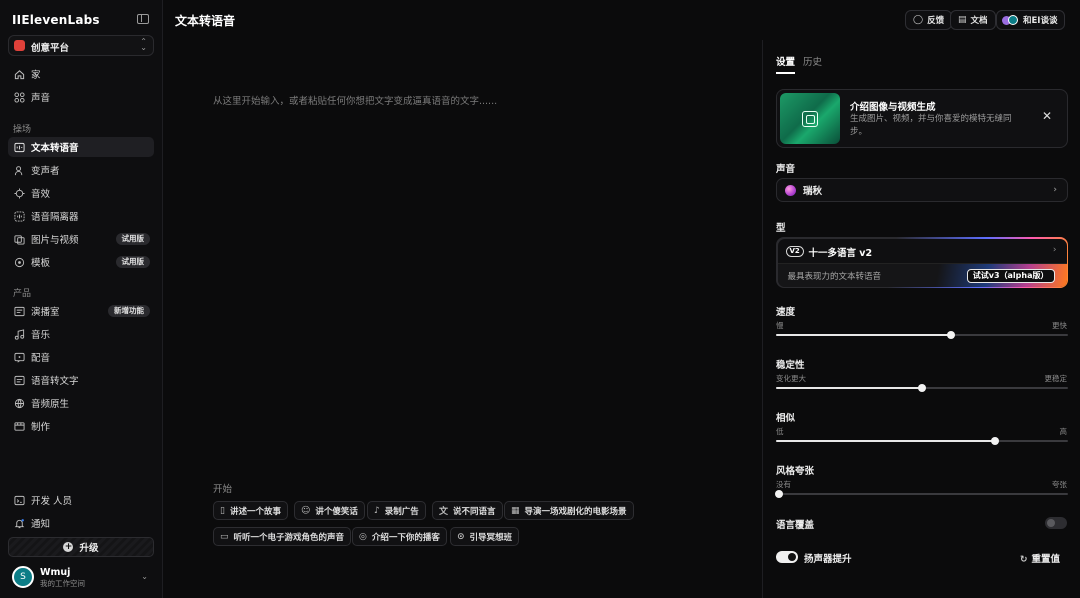  I want to click on gamepad-icon: ▭, so click(224, 536).